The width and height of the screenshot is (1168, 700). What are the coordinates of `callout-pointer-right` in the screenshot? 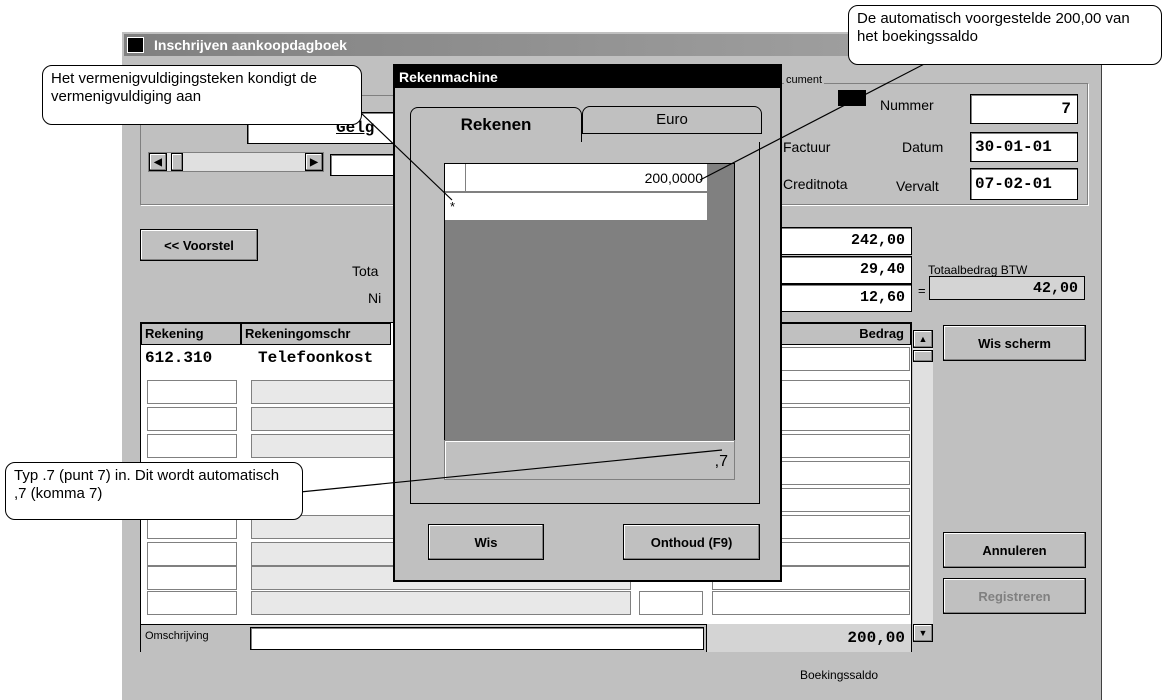 It's located at (816, 120).